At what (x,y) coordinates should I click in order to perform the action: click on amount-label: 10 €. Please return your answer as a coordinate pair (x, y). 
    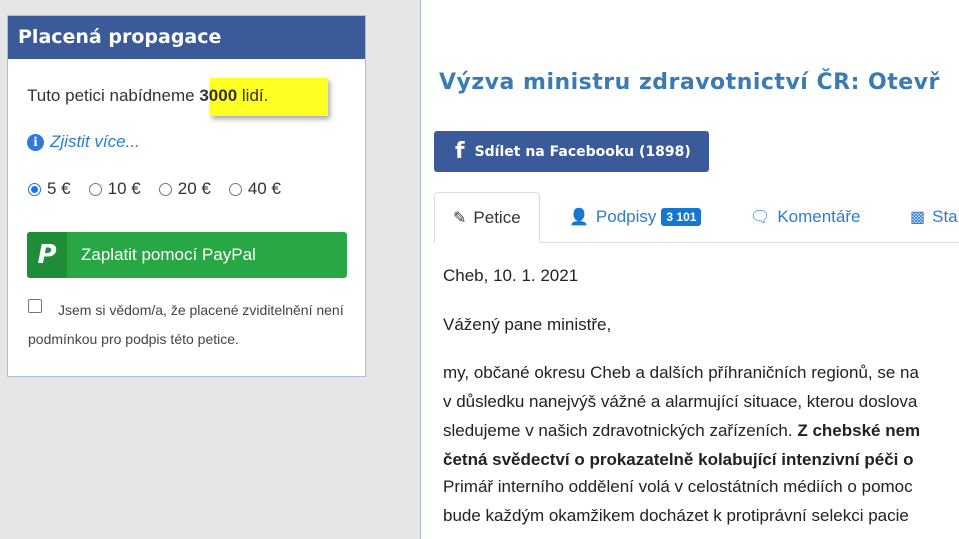
    Looking at the image, I should click on (124, 188).